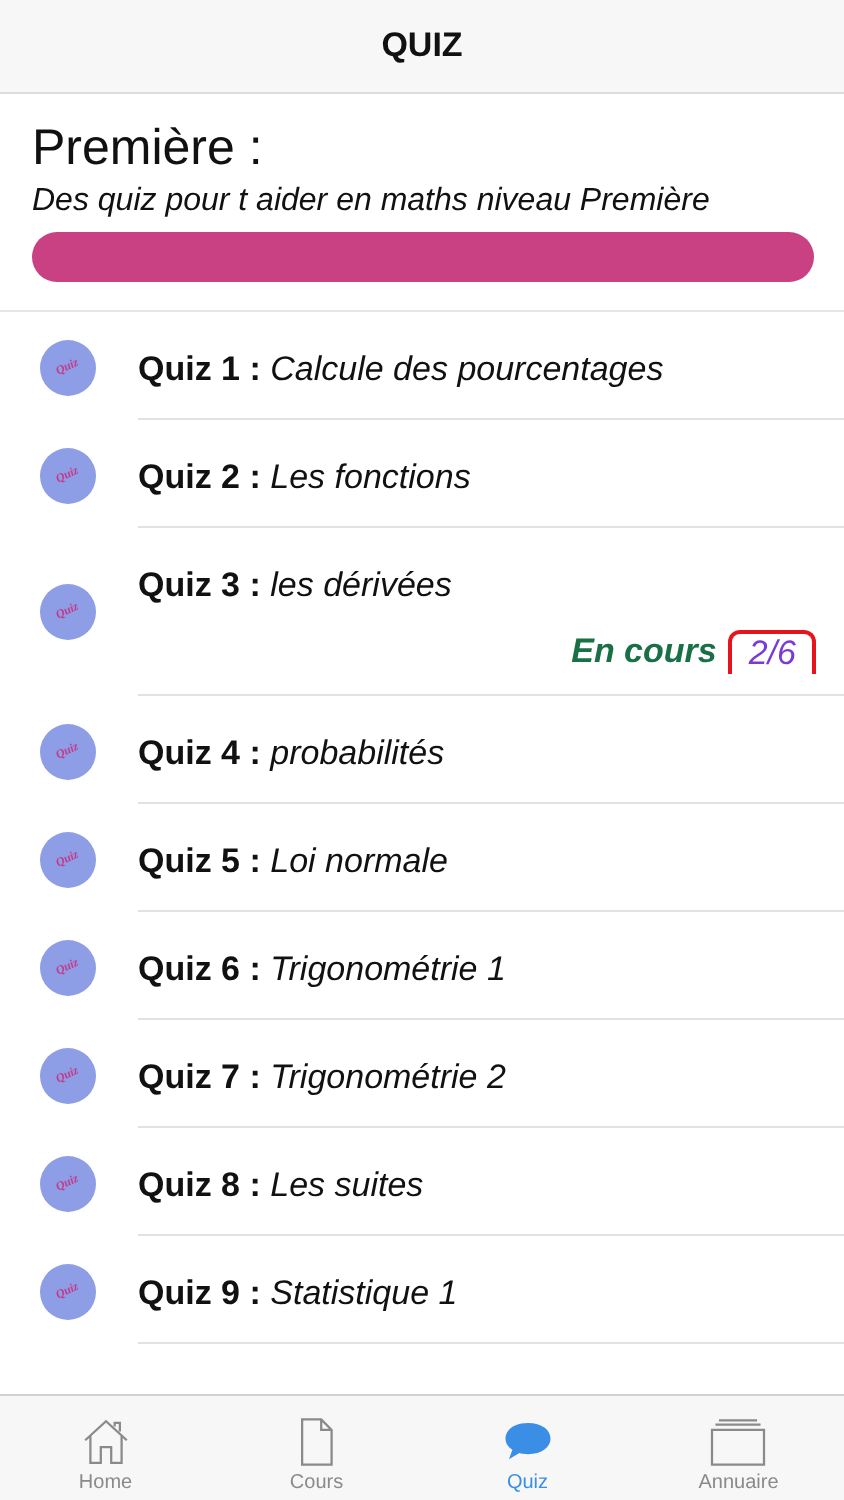  Describe the element at coordinates (293, 862) in the screenshot. I see `quiz-item: Quiz 5 : Loi normale` at that location.